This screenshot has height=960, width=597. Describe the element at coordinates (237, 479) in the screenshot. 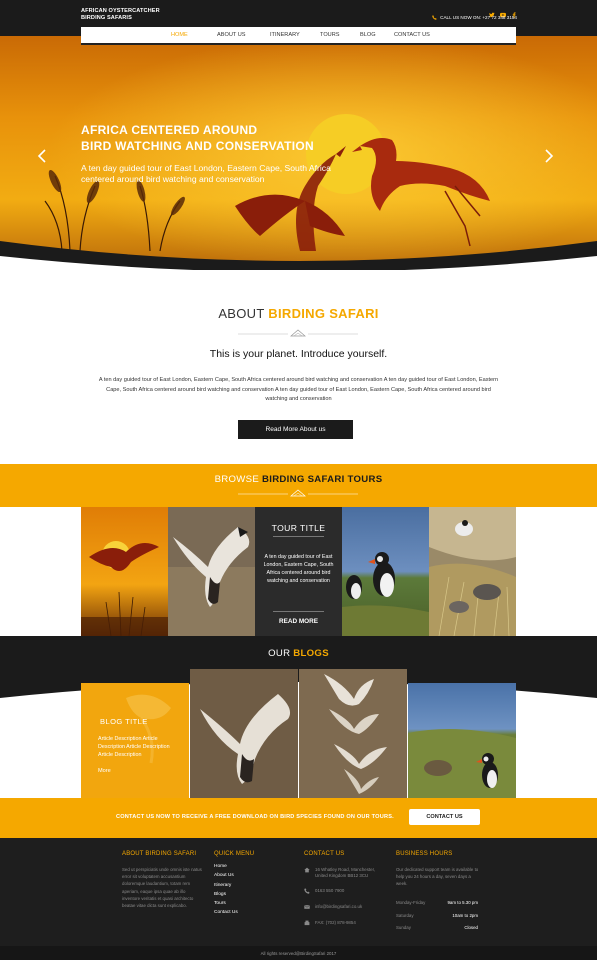

I see `tours-heading-plain: BROWSE` at that location.